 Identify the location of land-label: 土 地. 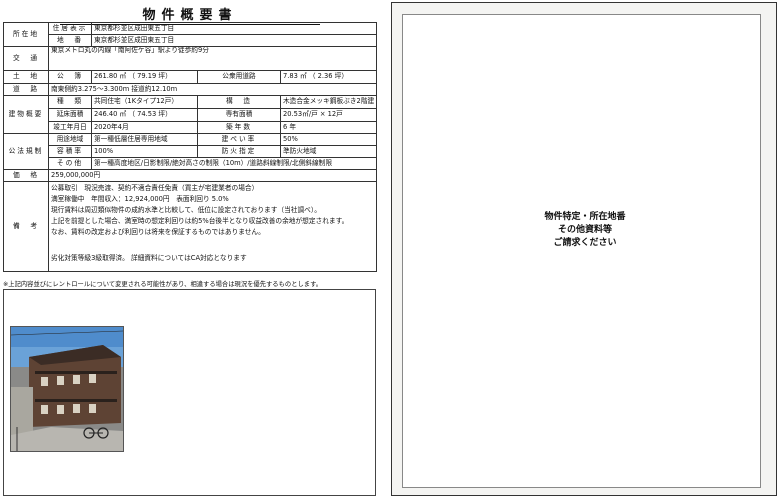
(26, 77).